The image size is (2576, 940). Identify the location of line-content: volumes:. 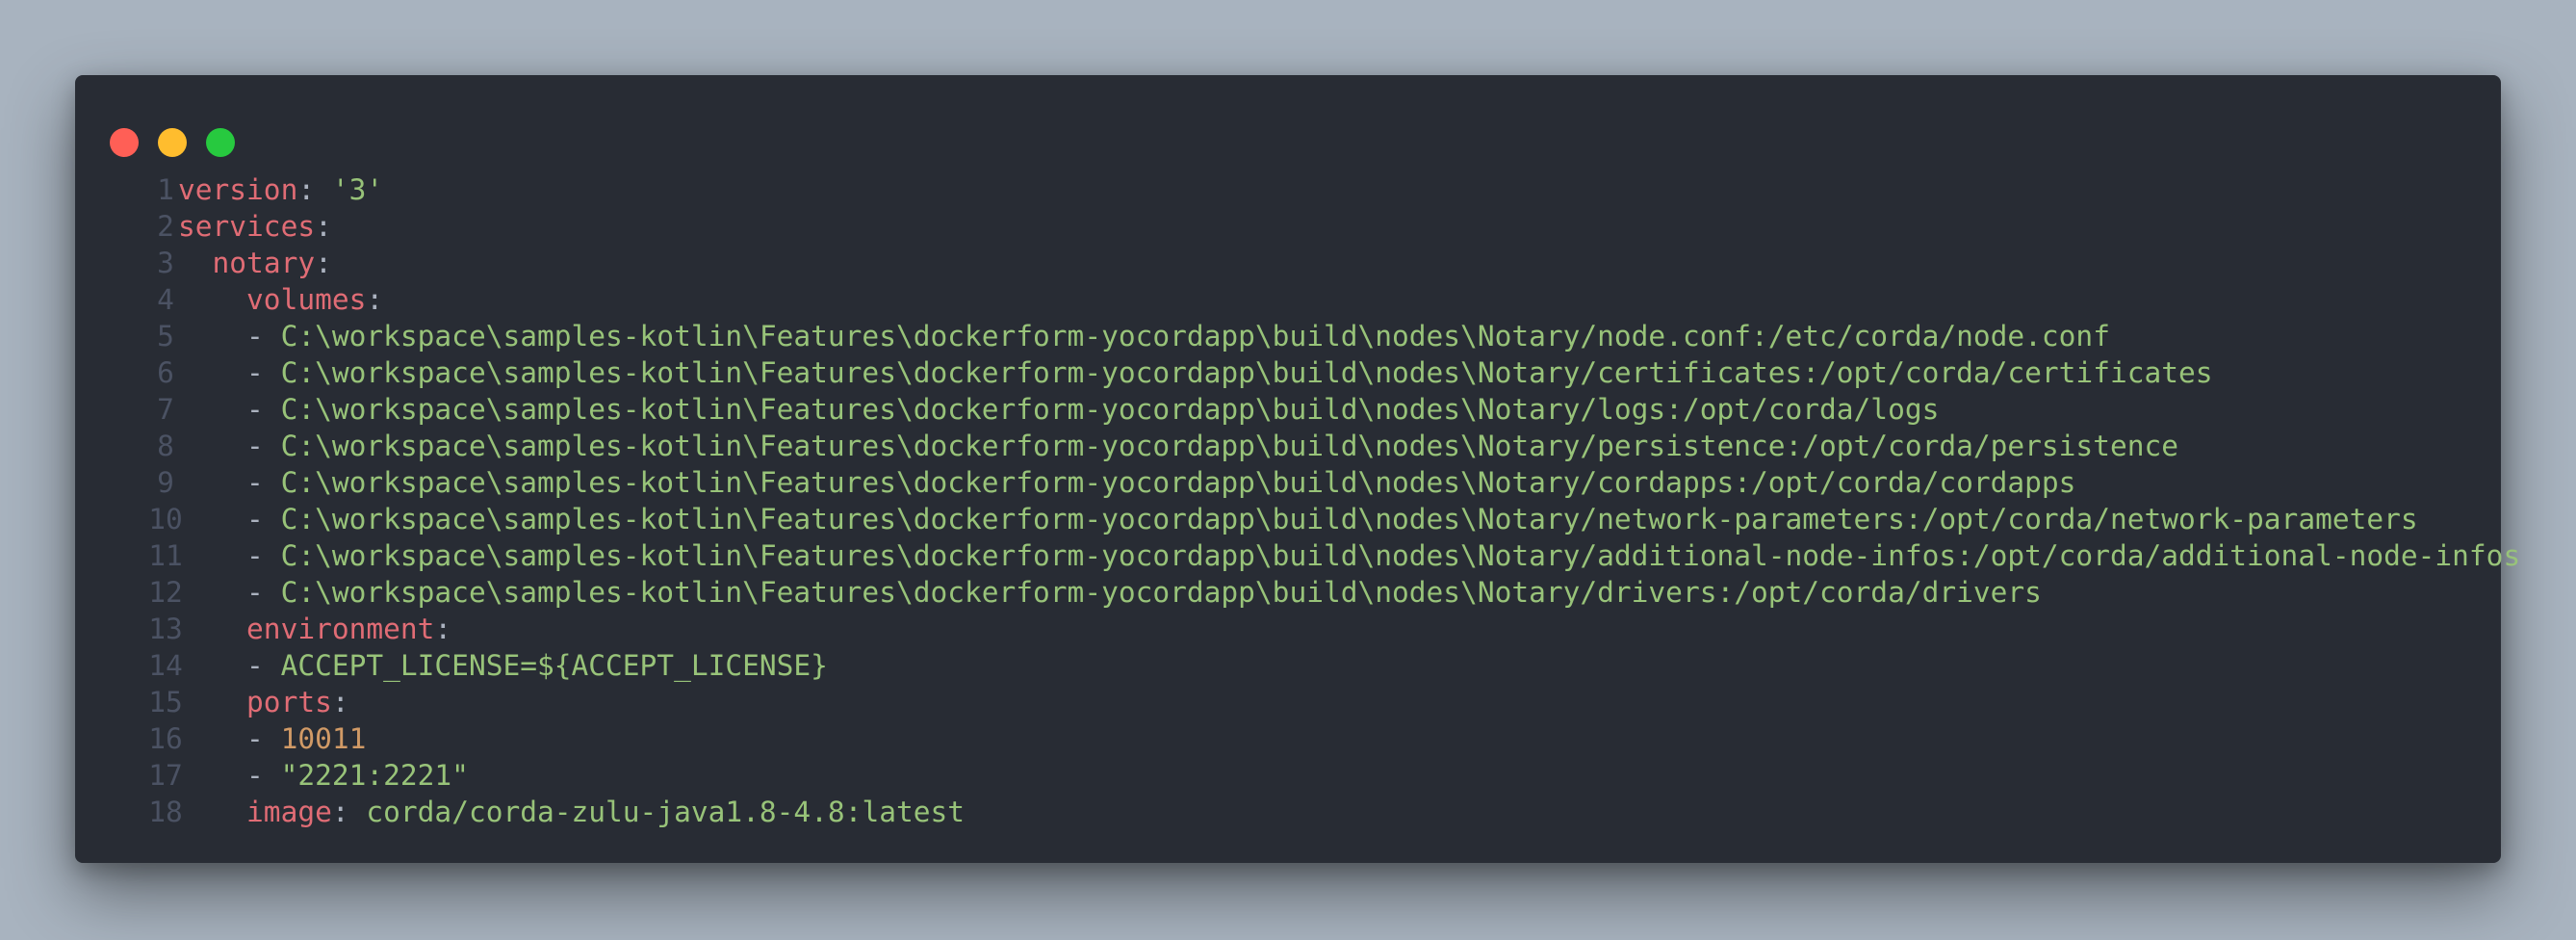
(281, 299).